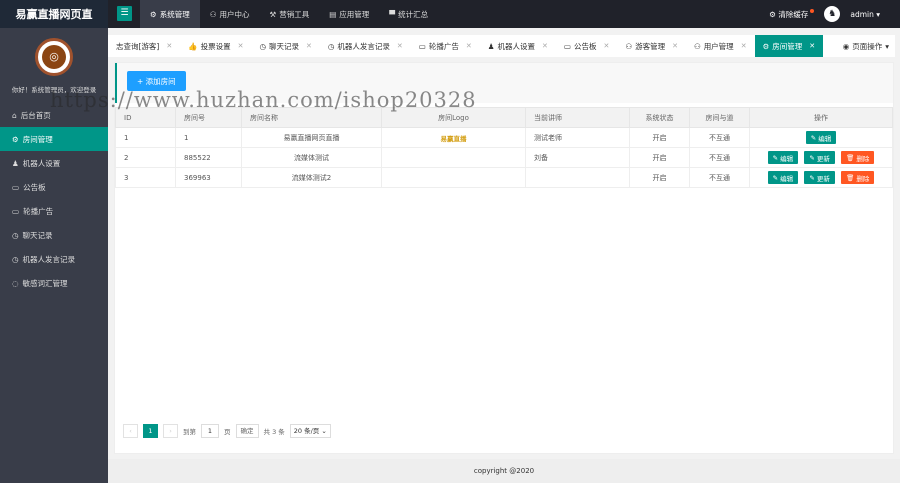 The image size is (900, 483). Describe the element at coordinates (862, 46) in the screenshot. I see `page-ops-dropdown: ◉ 页面操作 ▾` at that location.